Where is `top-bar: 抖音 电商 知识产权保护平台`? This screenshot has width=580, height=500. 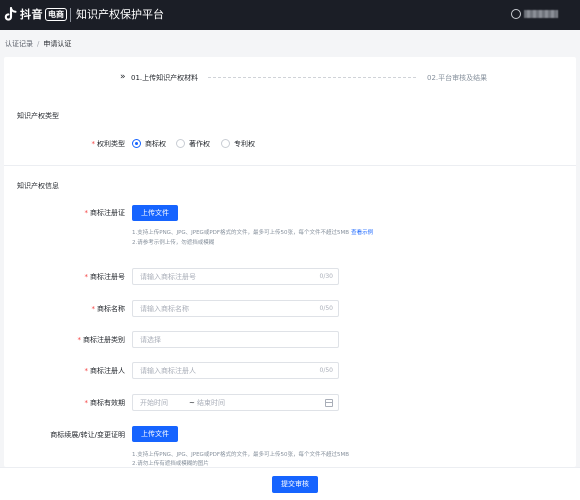 top-bar: 抖音 电商 知识产权保护平台 is located at coordinates (290, 15).